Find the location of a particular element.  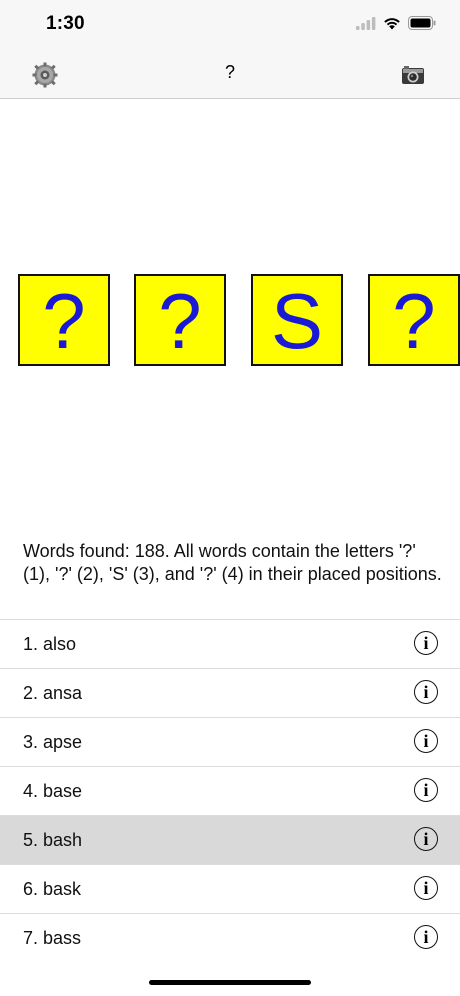

letter-tiles: ? ? S ? is located at coordinates (230, 320).